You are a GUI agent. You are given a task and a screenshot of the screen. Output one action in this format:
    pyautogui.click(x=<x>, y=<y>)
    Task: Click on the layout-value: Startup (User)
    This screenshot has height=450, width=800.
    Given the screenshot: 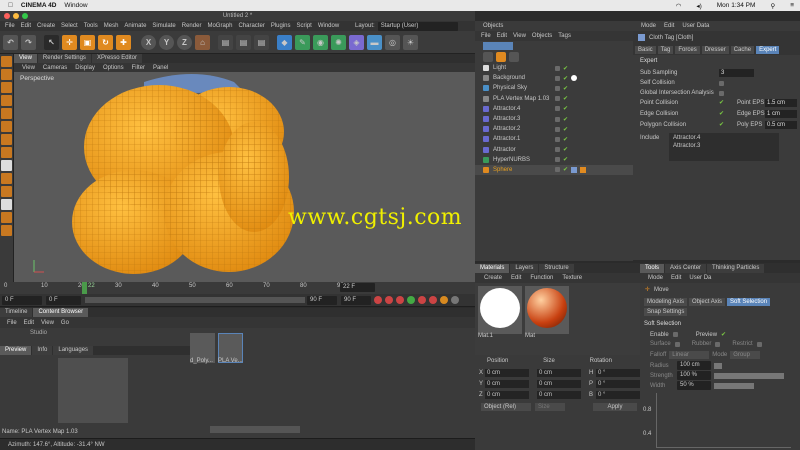 What is the action you would take?
    pyautogui.click(x=417, y=26)
    